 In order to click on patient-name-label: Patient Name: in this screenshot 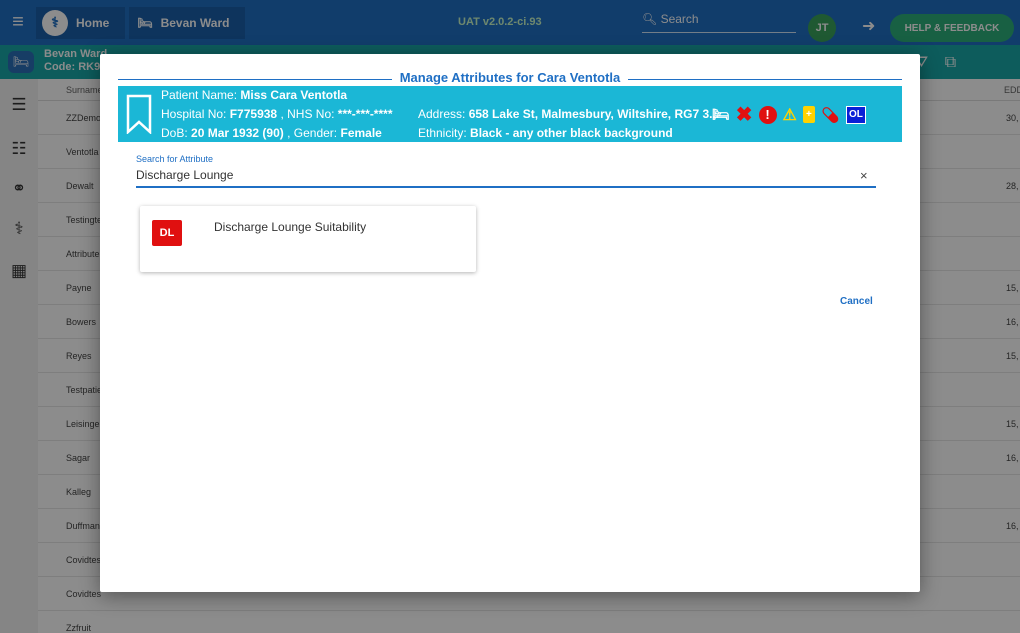, I will do `click(199, 95)`.